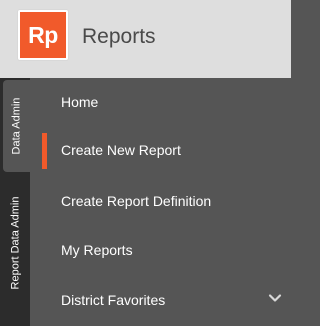 The width and height of the screenshot is (320, 326). Describe the element at coordinates (160, 250) in the screenshot. I see `menu-item-my-reports: My Reports` at that location.